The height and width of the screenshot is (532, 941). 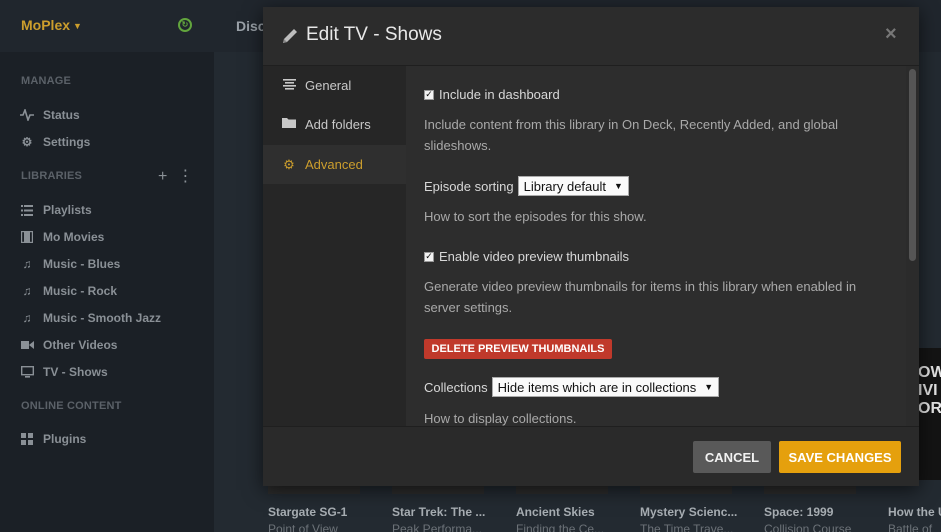 I want to click on side-poster: OW IVI ORI, so click(x=929, y=414).